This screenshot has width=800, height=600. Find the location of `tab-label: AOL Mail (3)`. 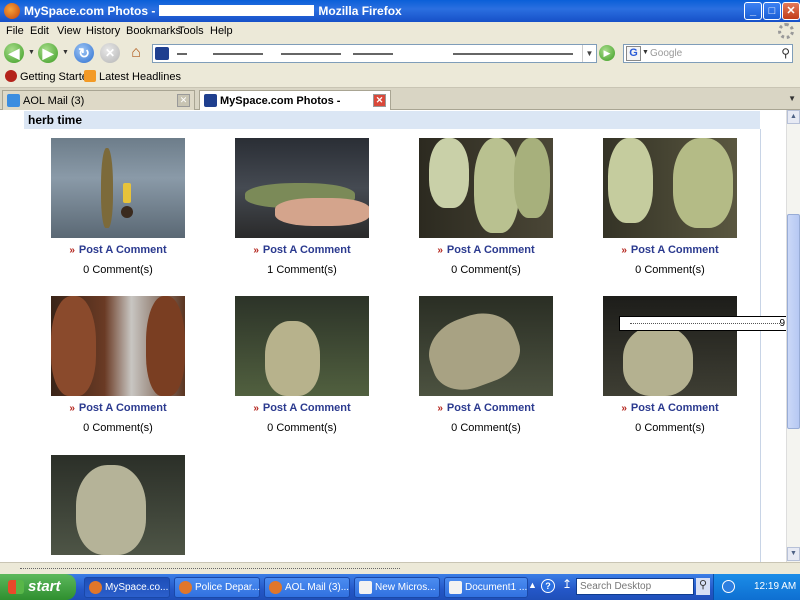

tab-label: AOL Mail (3) is located at coordinates (54, 101).